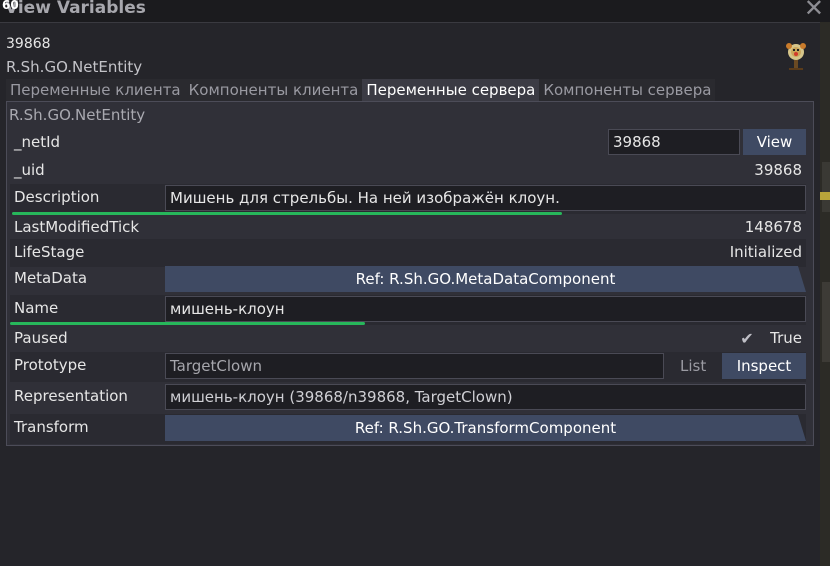 The height and width of the screenshot is (566, 830). I want to click on list-label: List, so click(693, 366).